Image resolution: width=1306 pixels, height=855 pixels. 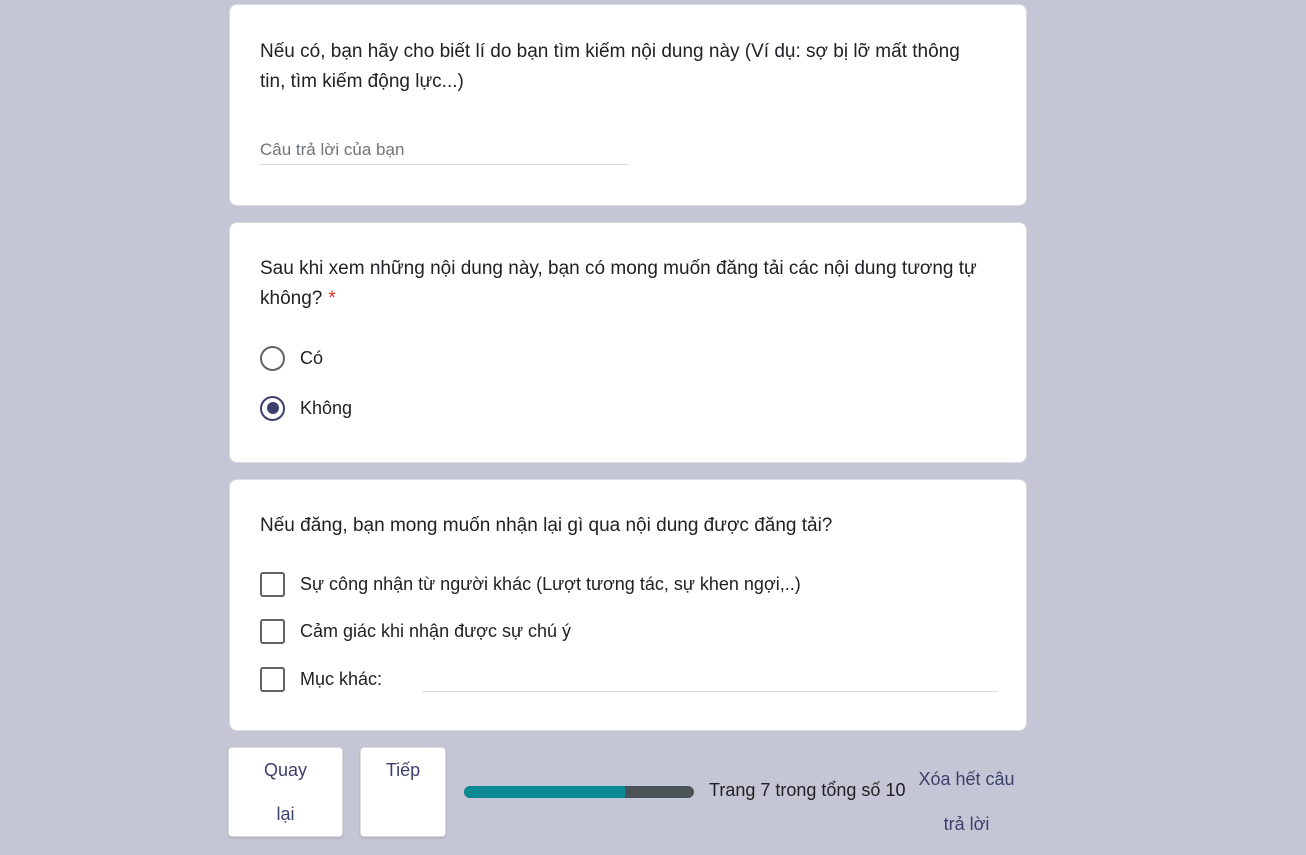 What do you see at coordinates (966, 802) in the screenshot?
I see `clear-form-button: Xóa hết câu trả lời` at bounding box center [966, 802].